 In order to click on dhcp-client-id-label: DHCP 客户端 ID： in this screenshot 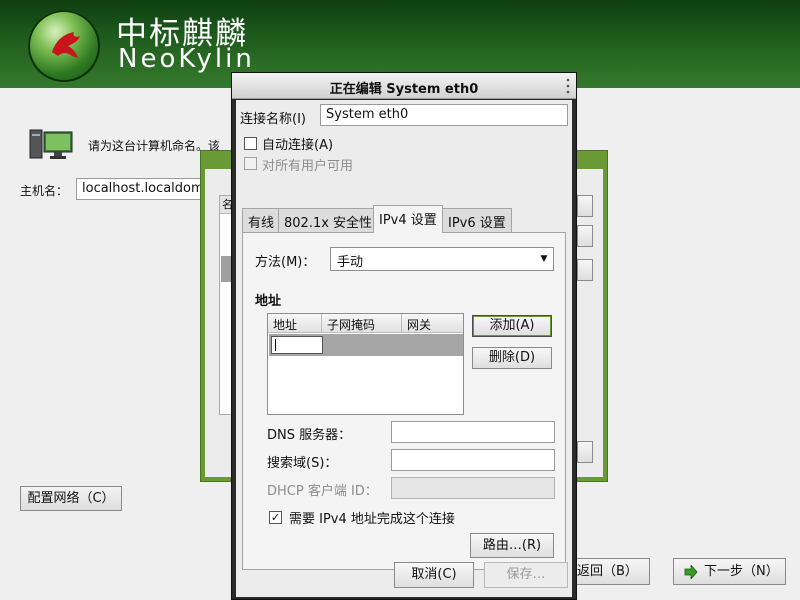, I will do `click(322, 491)`.